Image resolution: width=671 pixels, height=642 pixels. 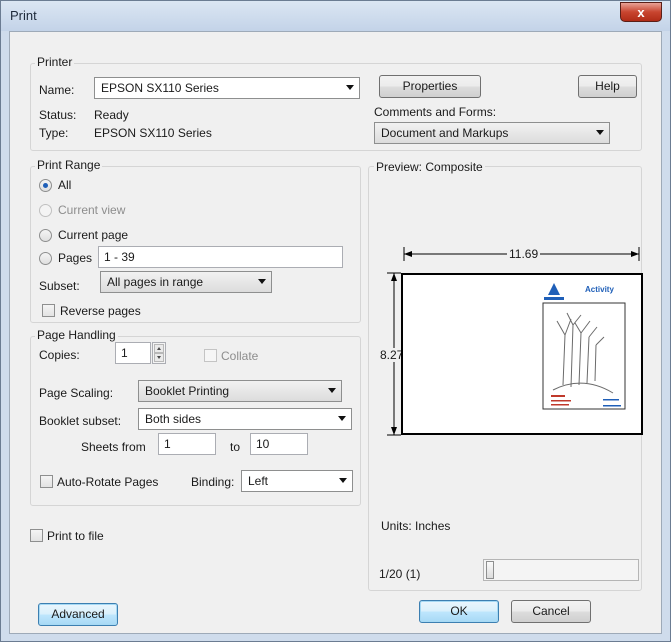 I want to click on booklet-subset-value: Both sides, so click(x=173, y=419).